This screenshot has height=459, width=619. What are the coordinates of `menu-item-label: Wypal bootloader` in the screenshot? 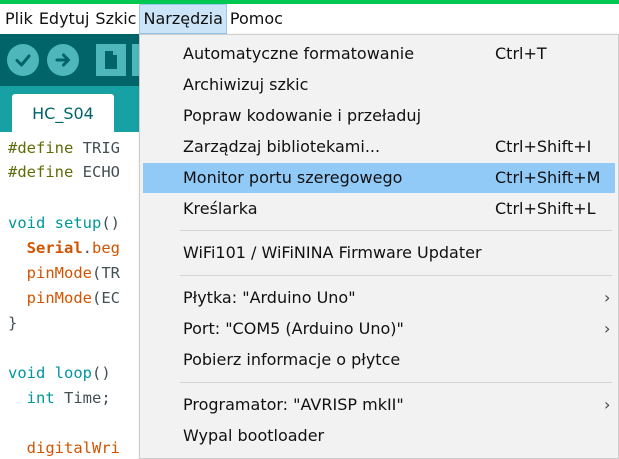 It's located at (254, 435).